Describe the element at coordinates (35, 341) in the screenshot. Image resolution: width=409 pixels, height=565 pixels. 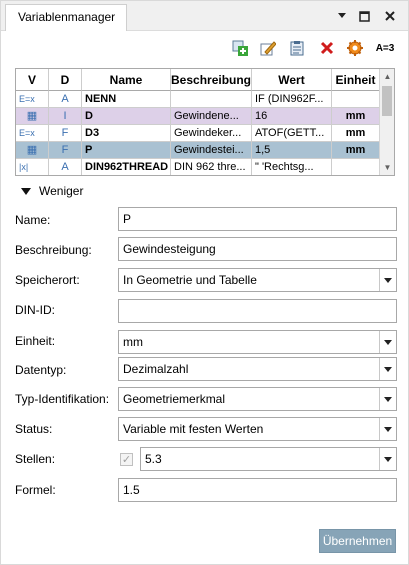
I see `unit-label: Einheit:` at that location.